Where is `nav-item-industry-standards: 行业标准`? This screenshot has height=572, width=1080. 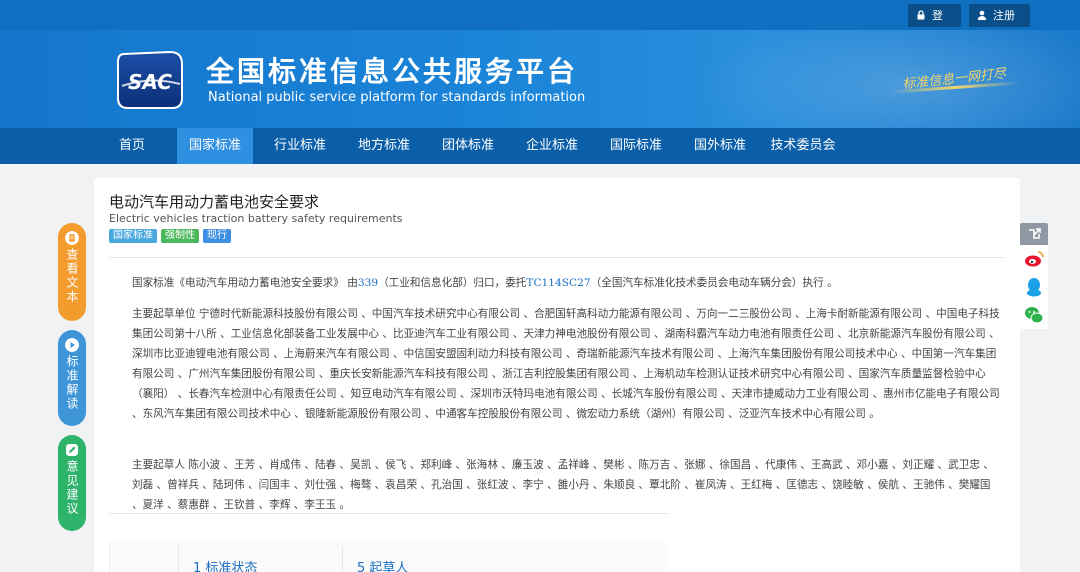
nav-item-industry-standards: 行业标准 is located at coordinates (300, 146).